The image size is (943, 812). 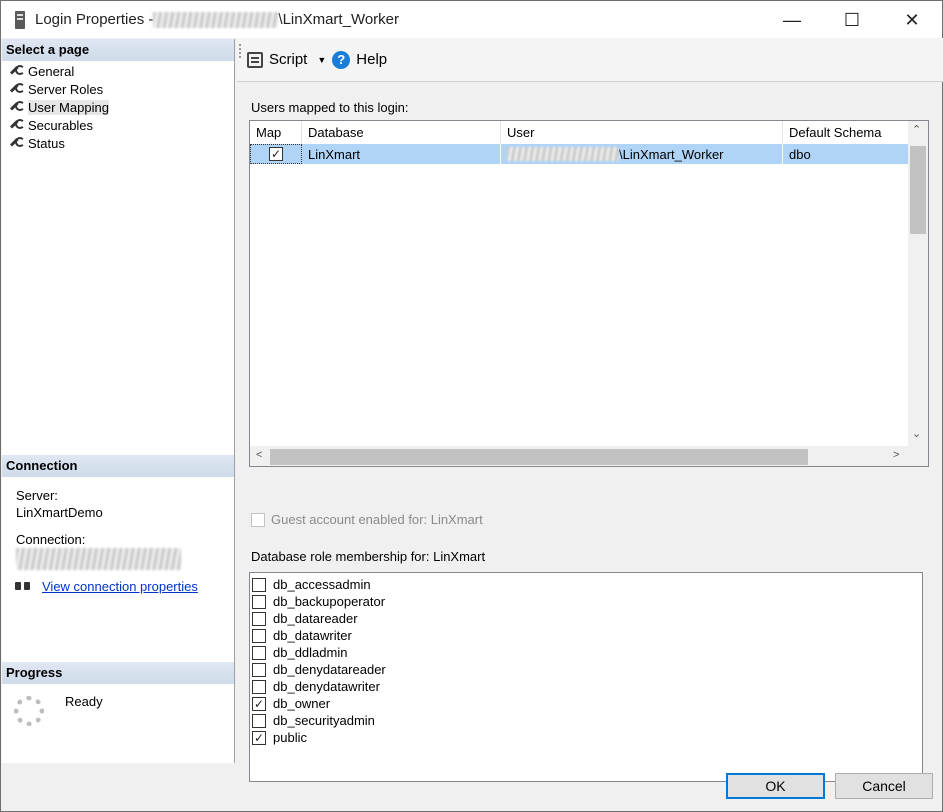 I want to click on column-header-map: Map, so click(x=276, y=132).